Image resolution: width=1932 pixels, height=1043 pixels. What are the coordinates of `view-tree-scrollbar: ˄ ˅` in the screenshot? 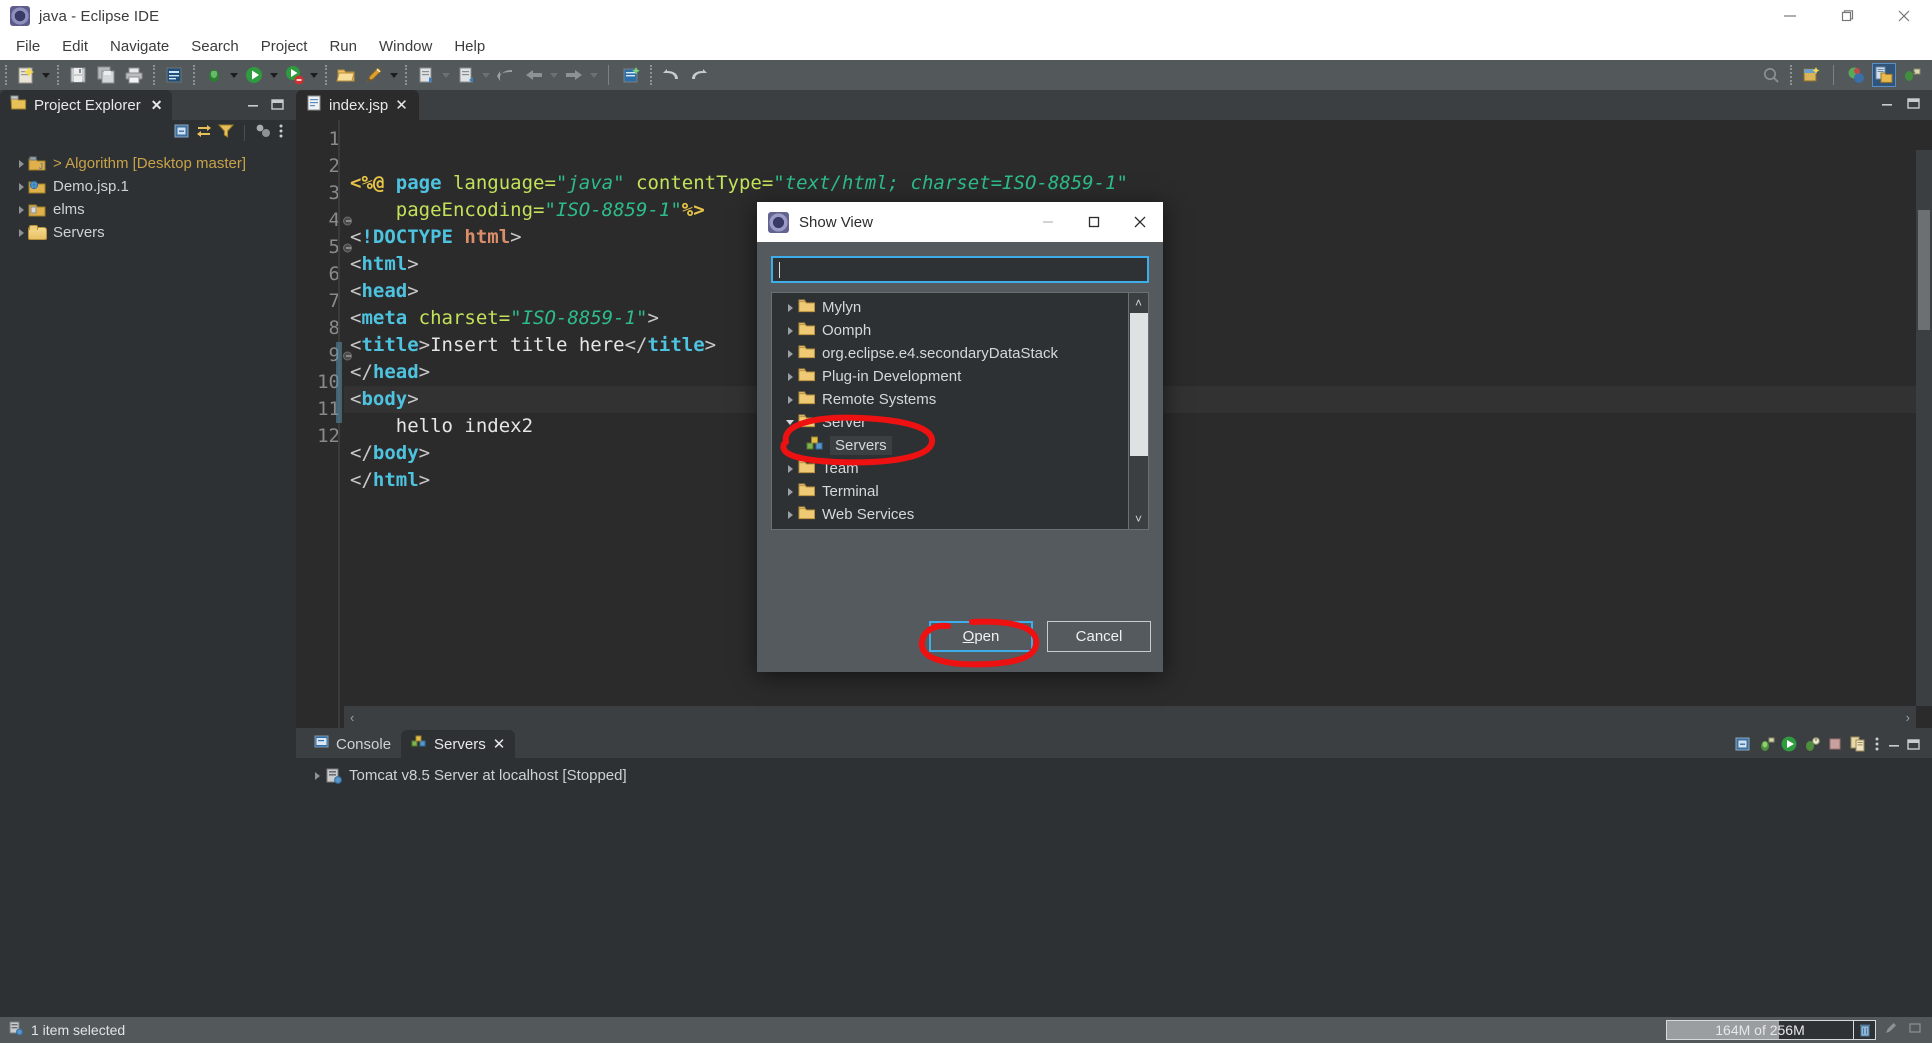 It's located at (1138, 411).